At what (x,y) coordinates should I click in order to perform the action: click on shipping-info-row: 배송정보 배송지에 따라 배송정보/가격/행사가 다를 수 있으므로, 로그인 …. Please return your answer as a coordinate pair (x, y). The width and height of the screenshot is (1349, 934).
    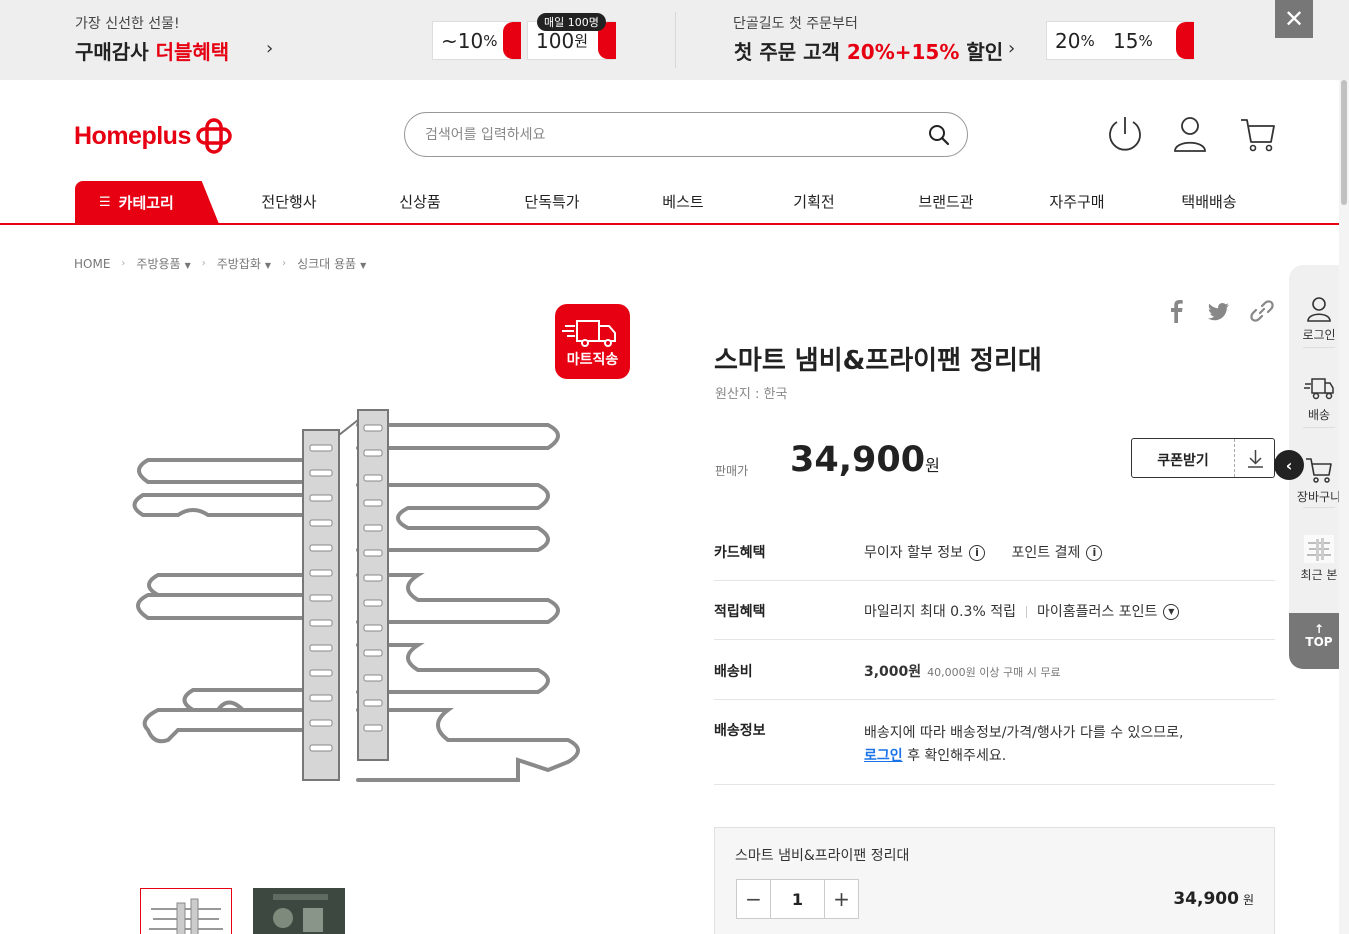
    Looking at the image, I should click on (994, 742).